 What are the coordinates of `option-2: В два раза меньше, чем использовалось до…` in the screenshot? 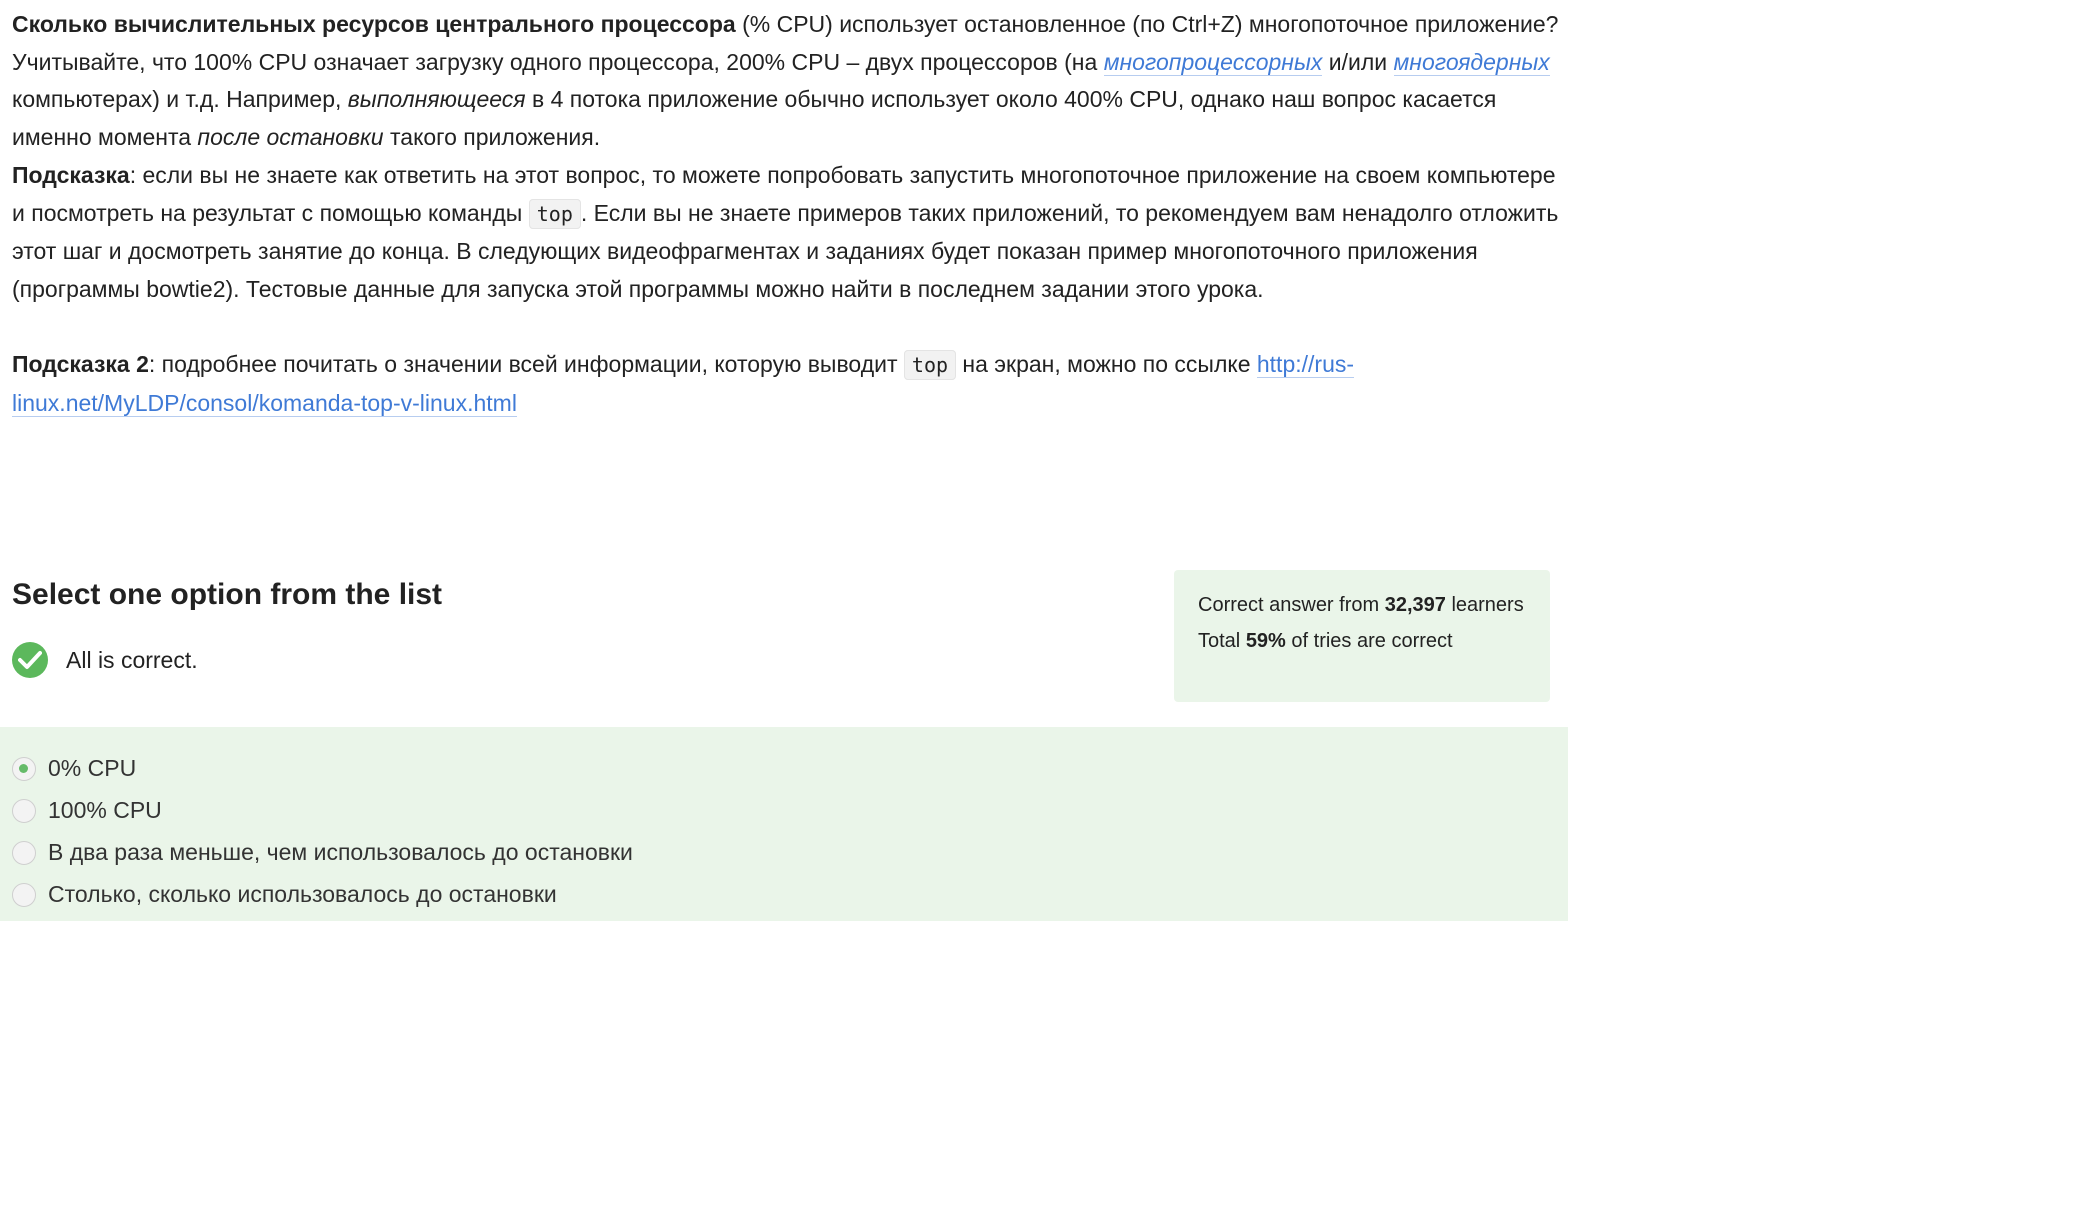 It's located at (322, 852).